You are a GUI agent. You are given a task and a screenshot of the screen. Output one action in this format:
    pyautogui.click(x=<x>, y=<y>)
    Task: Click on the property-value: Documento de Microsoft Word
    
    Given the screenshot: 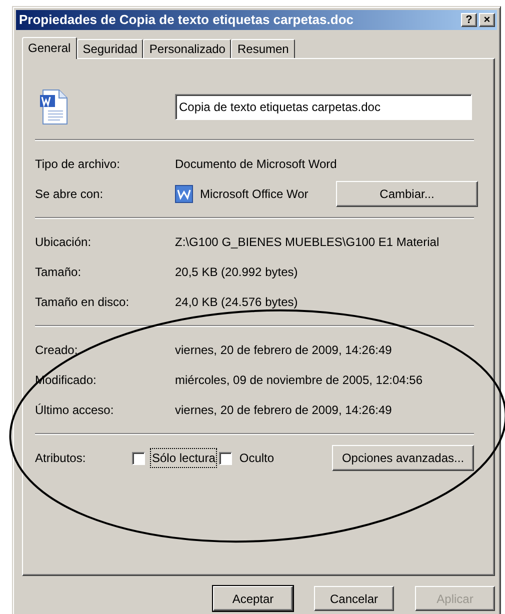 What is the action you would take?
    pyautogui.click(x=256, y=164)
    